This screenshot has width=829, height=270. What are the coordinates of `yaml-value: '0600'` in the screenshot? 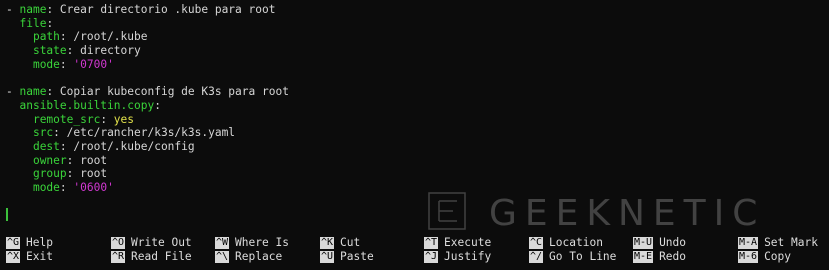 It's located at (93, 187).